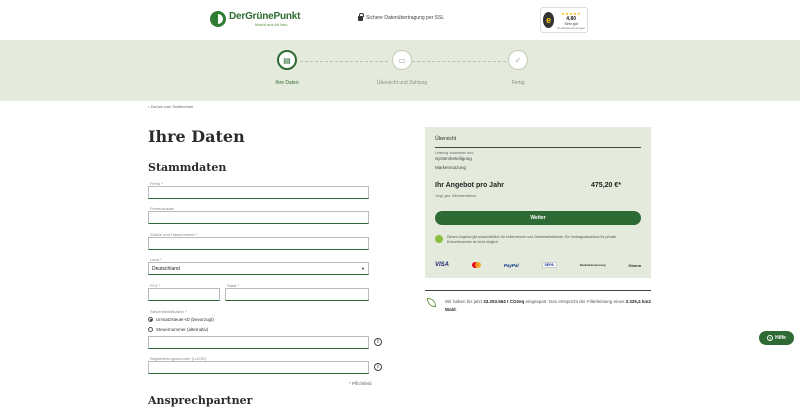 This screenshot has width=800, height=411. What do you see at coordinates (171, 106) in the screenshot?
I see `back-link: ‹ Zurück zum Tarifrechner` at bounding box center [171, 106].